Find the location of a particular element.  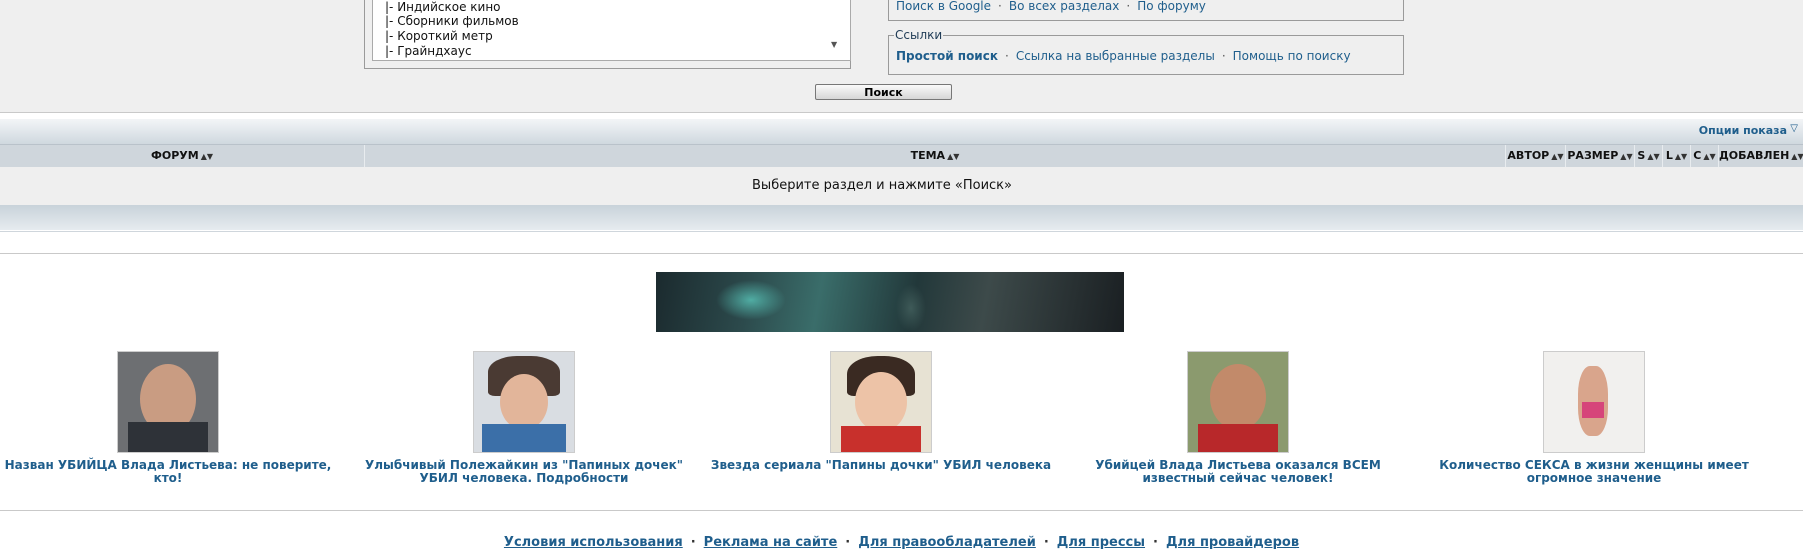

display-options-link: Опции показа is located at coordinates (1743, 130).